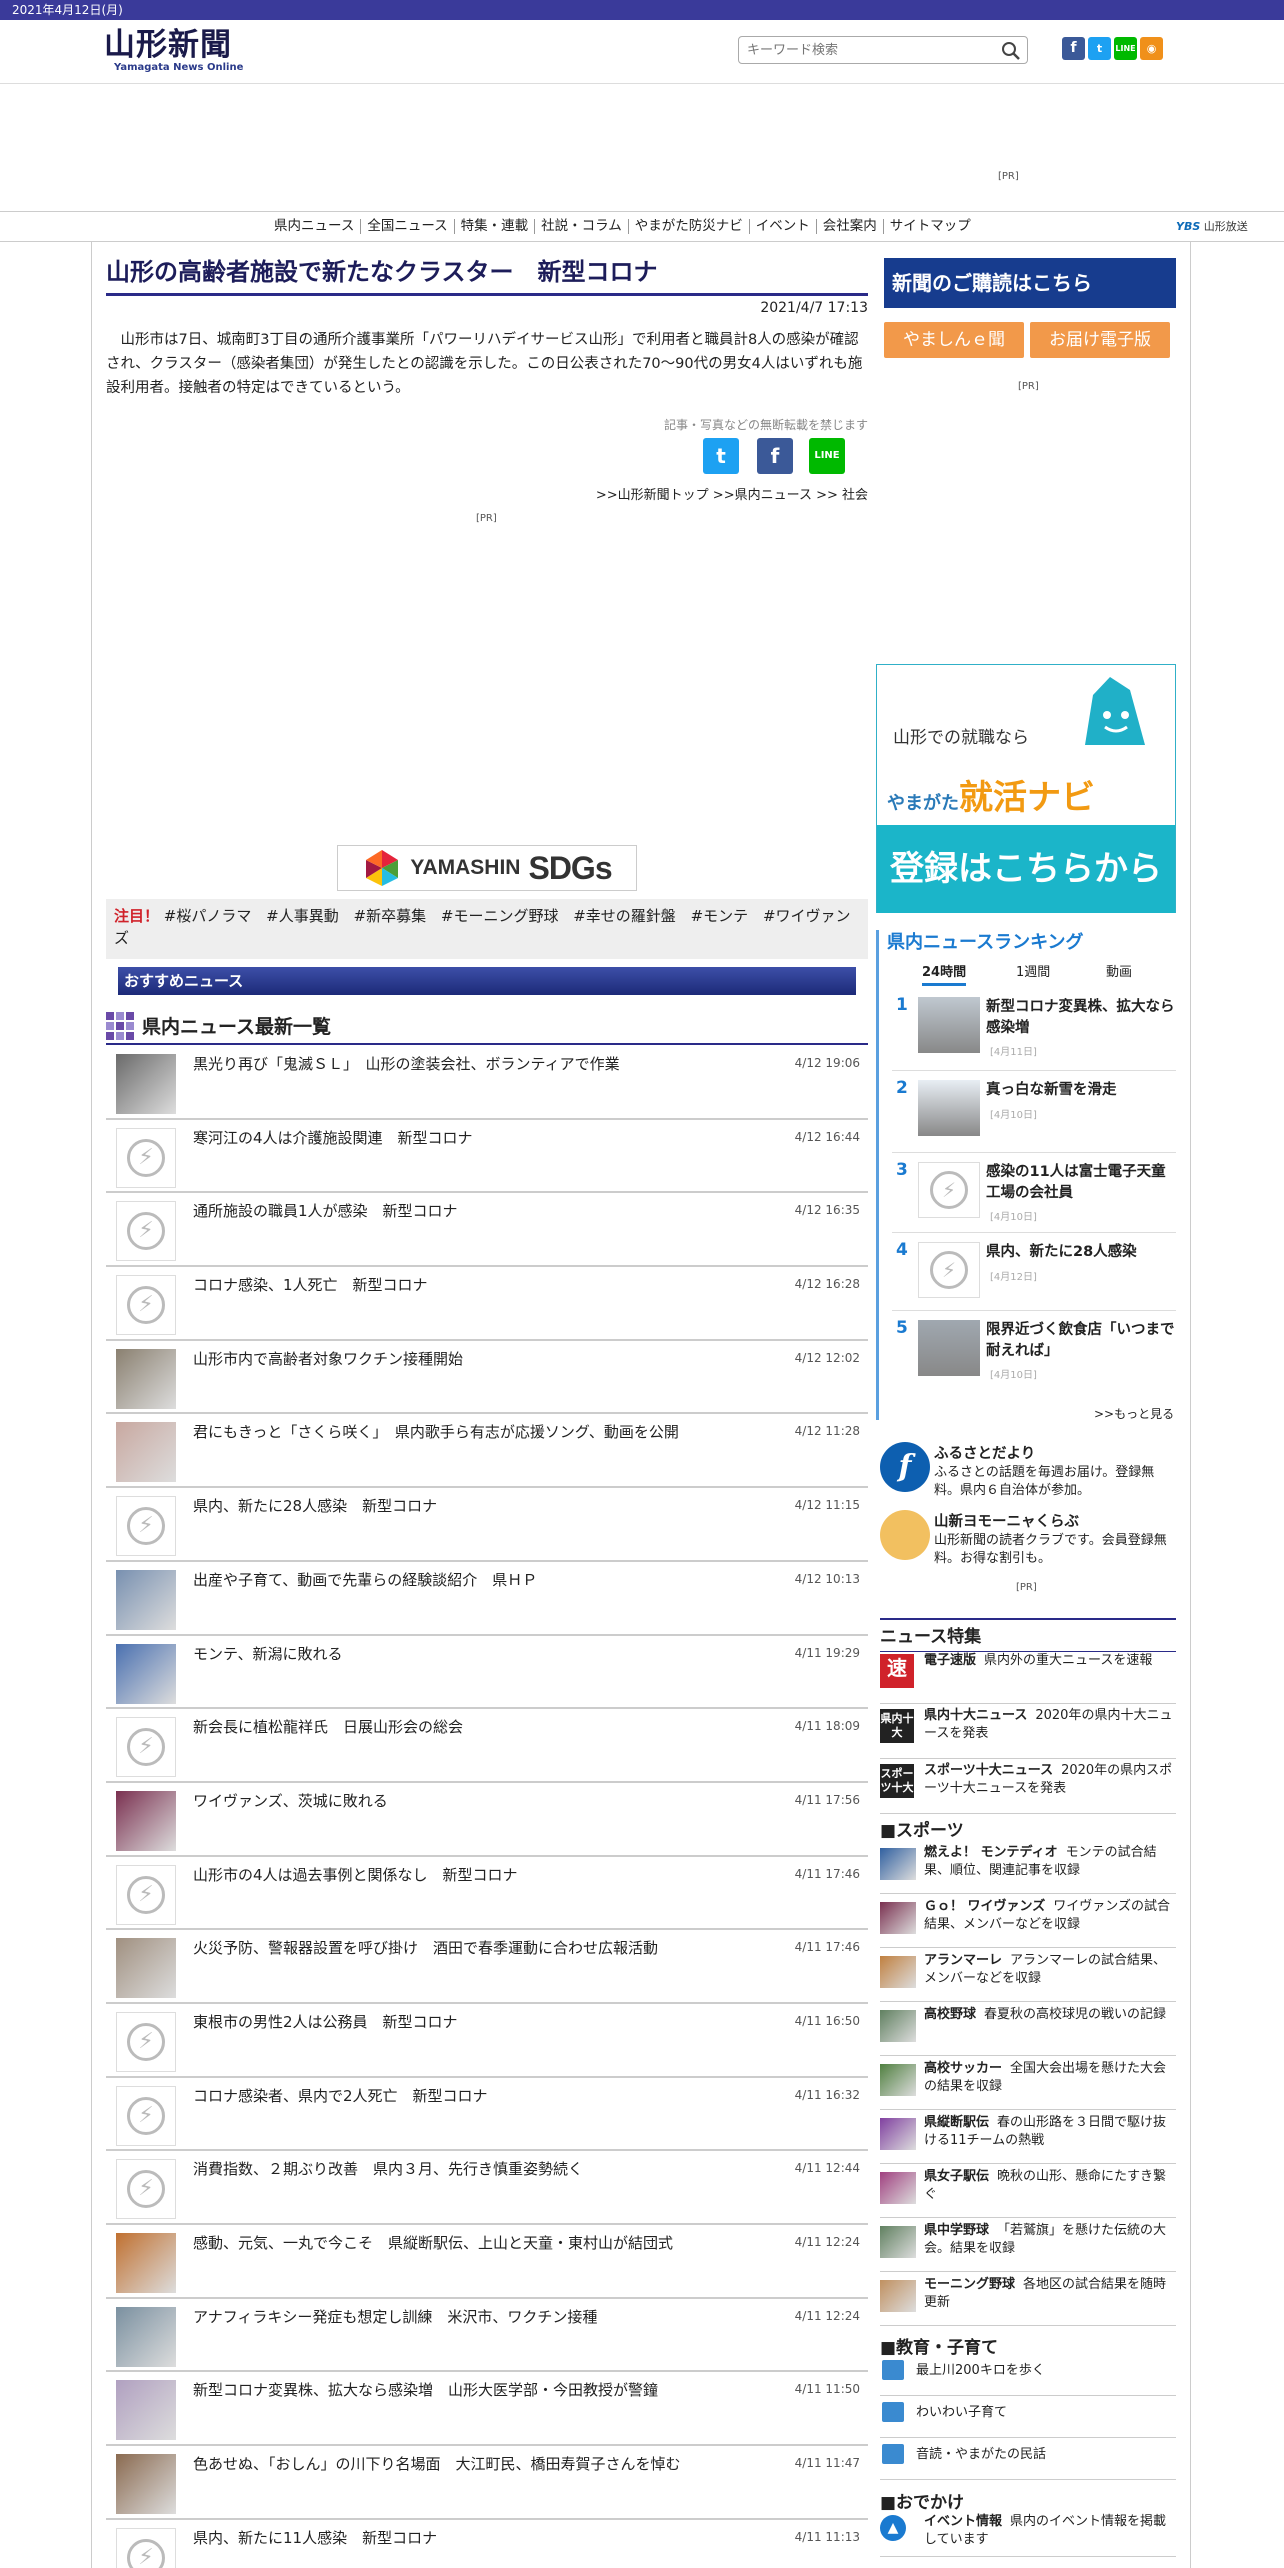 This screenshot has width=1284, height=2568. Describe the element at coordinates (488, 2317) in the screenshot. I see `news-title: アナフィラキシー発症も想定し訓練 米沢市、ワクチン接種` at that location.